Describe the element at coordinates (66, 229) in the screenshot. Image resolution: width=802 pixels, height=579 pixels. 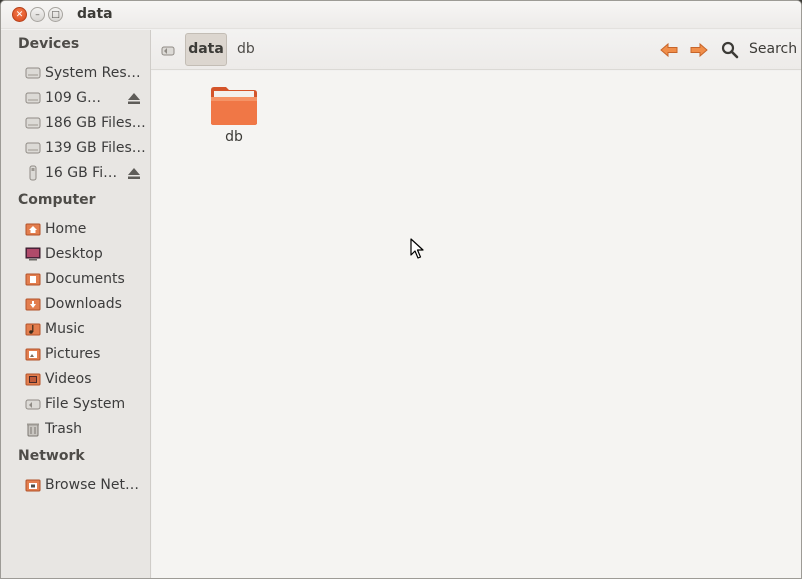
I see `sidebar-item-label: Home` at that location.